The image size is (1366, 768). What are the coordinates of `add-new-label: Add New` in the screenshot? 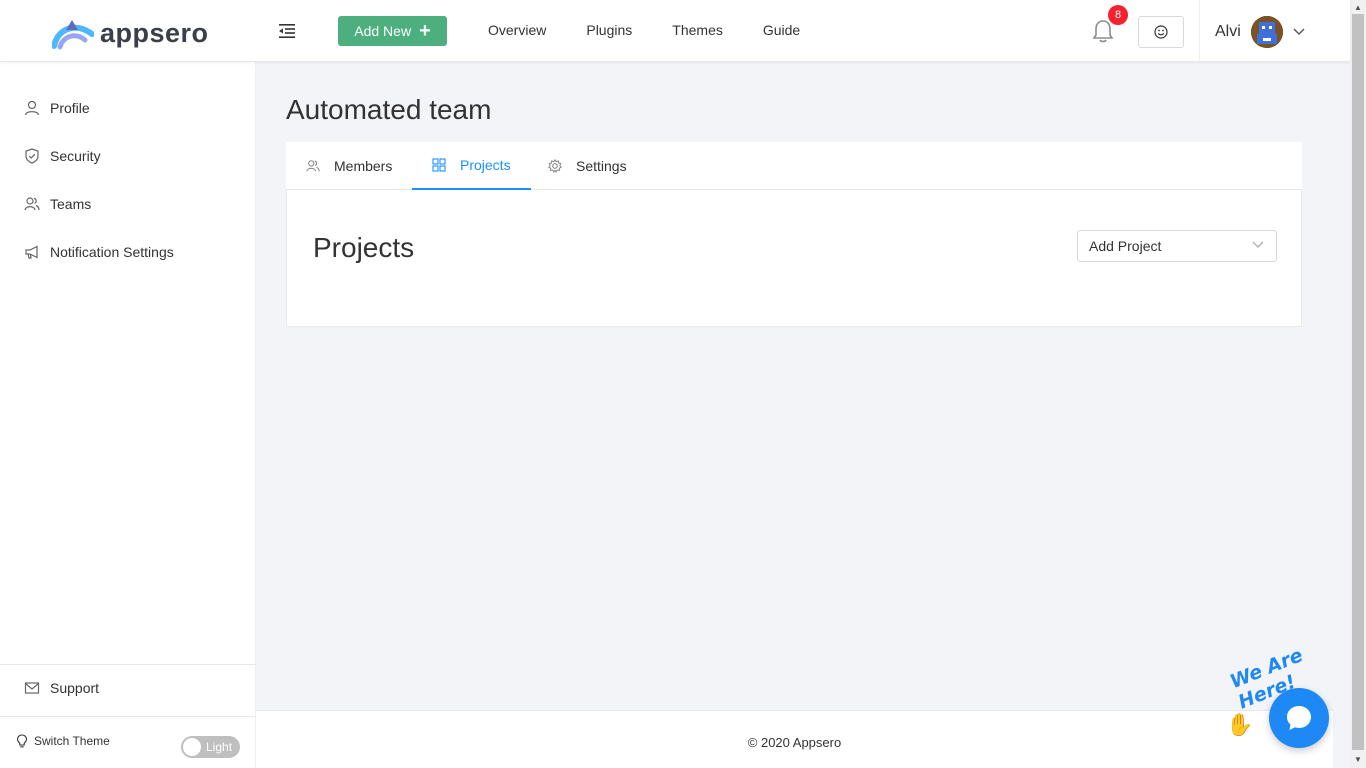 It's located at (383, 31).